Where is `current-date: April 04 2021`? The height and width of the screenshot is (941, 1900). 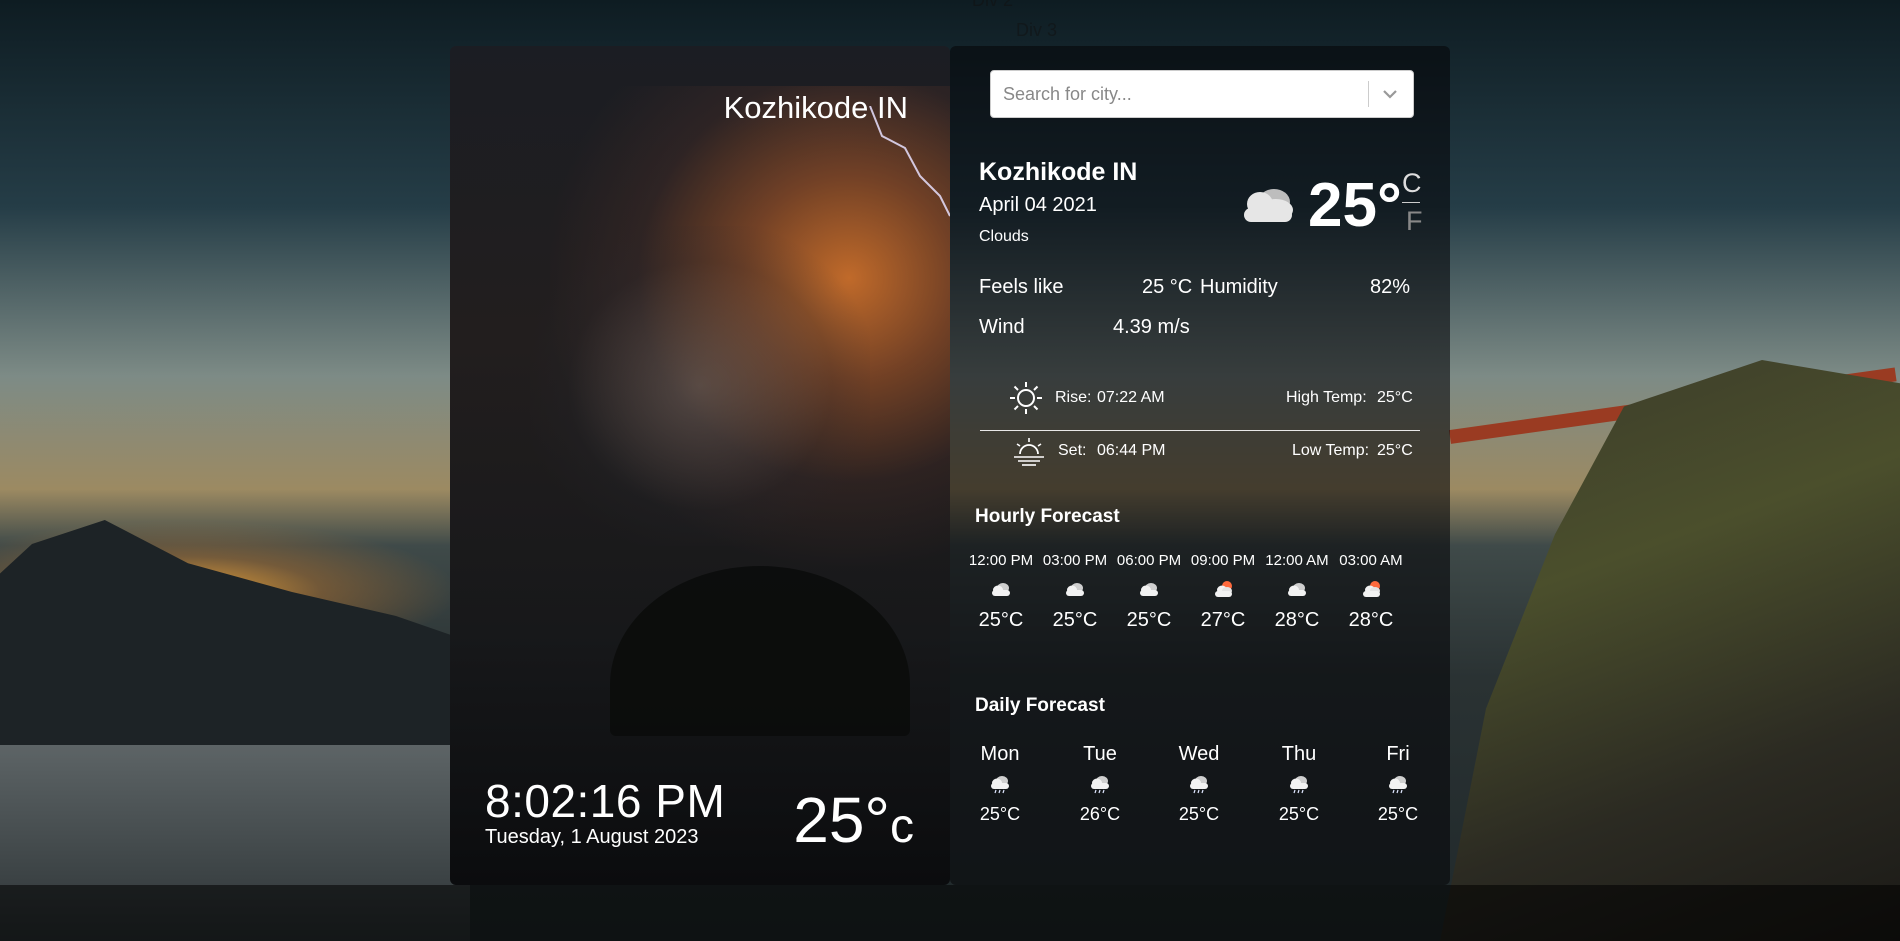 current-date: April 04 2021 is located at coordinates (1038, 205).